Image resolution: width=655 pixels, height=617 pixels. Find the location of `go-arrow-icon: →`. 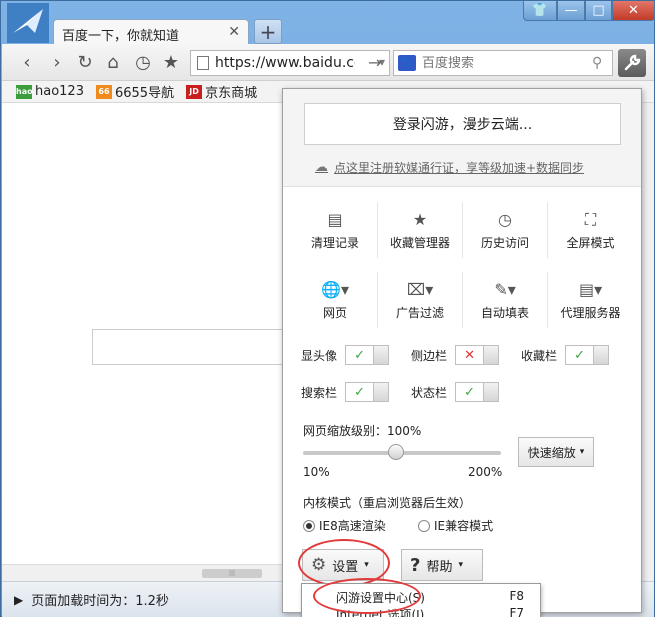

go-arrow-icon: → is located at coordinates (374, 62).